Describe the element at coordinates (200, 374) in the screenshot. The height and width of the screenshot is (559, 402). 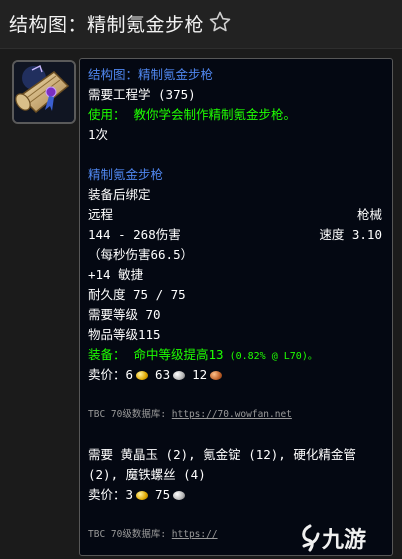
I see `sell-copper: 12` at that location.